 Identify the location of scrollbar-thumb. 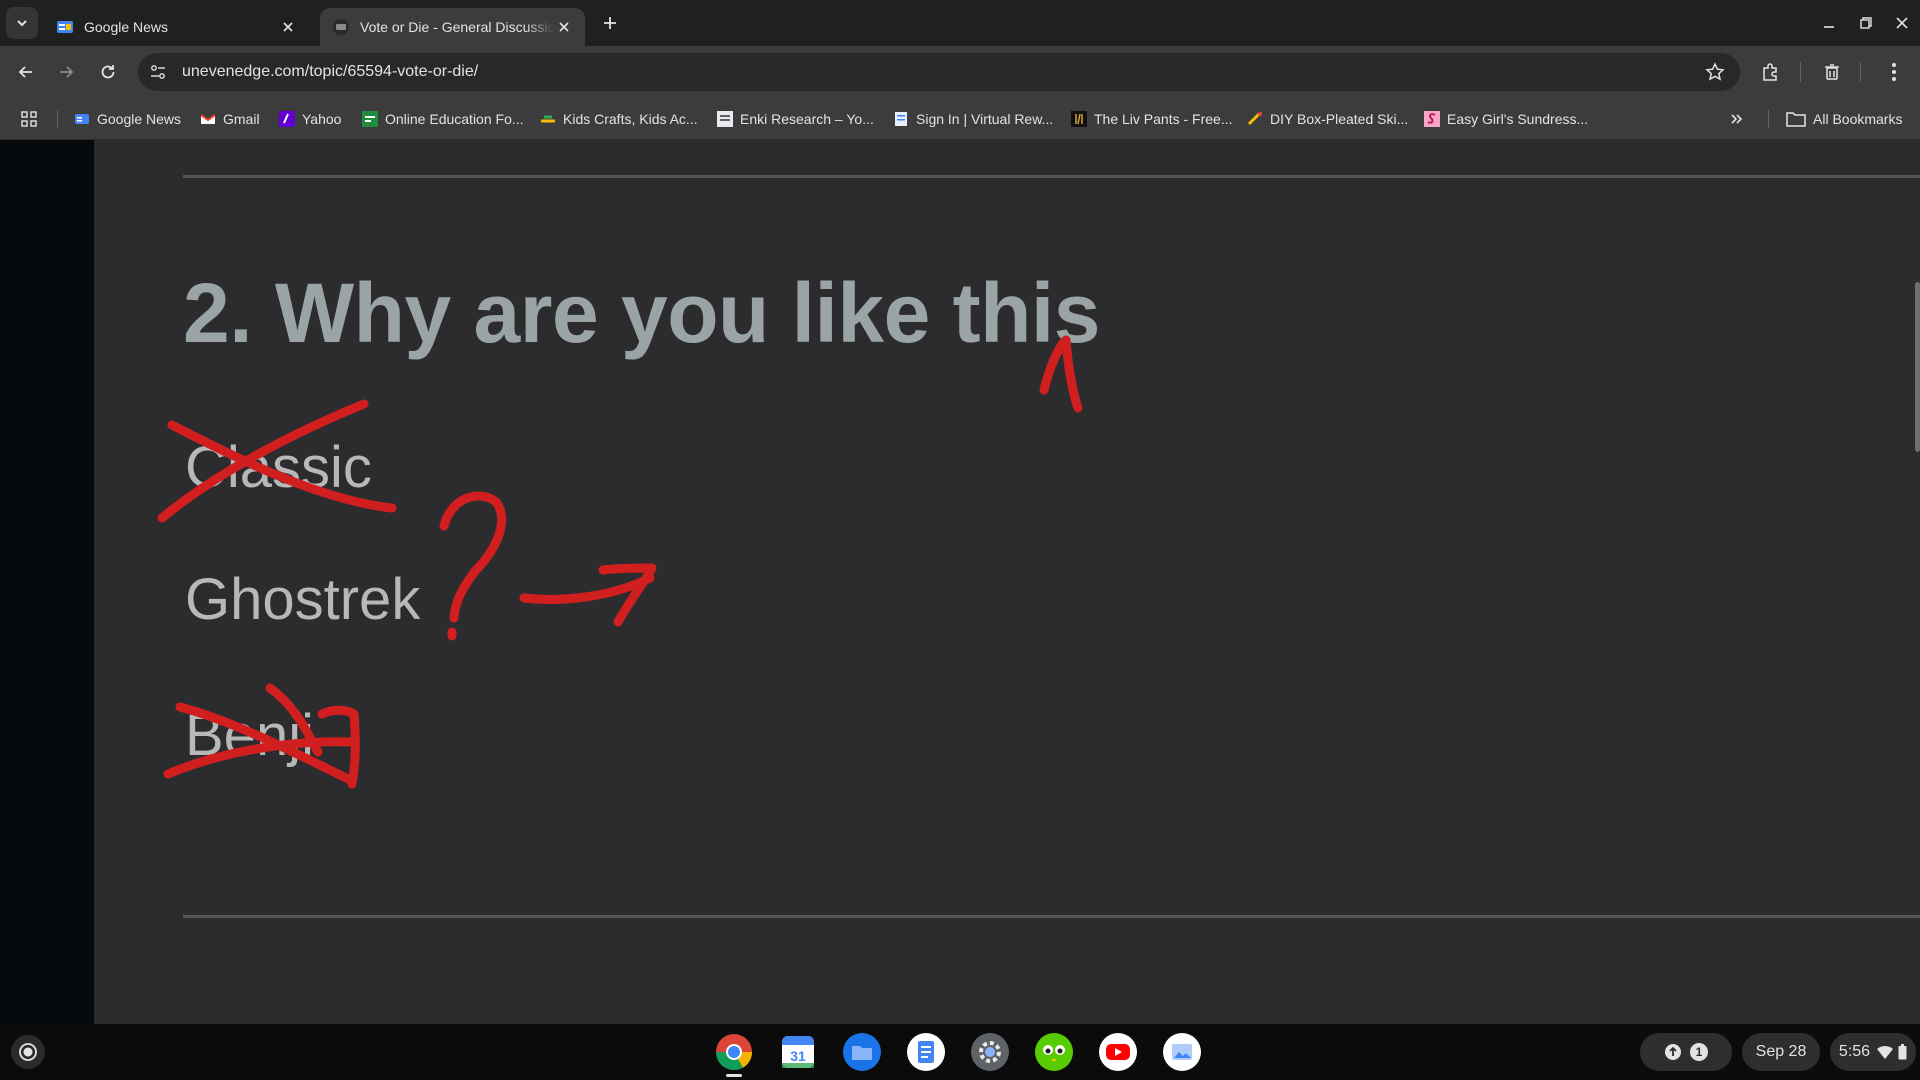
(1917, 367).